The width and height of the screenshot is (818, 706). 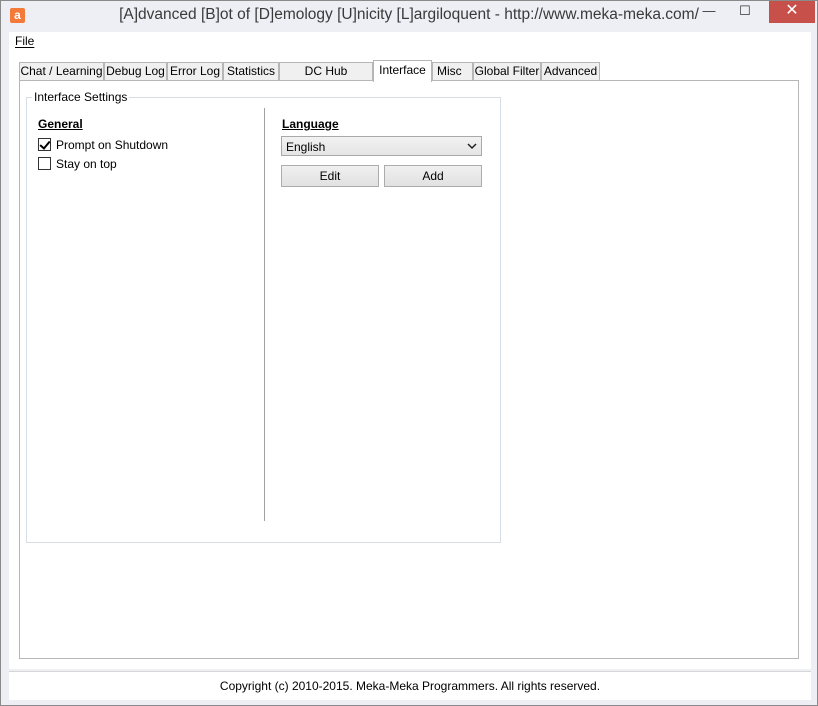 What do you see at coordinates (86, 163) in the screenshot?
I see `stay-on-top-label: Stay on top` at bounding box center [86, 163].